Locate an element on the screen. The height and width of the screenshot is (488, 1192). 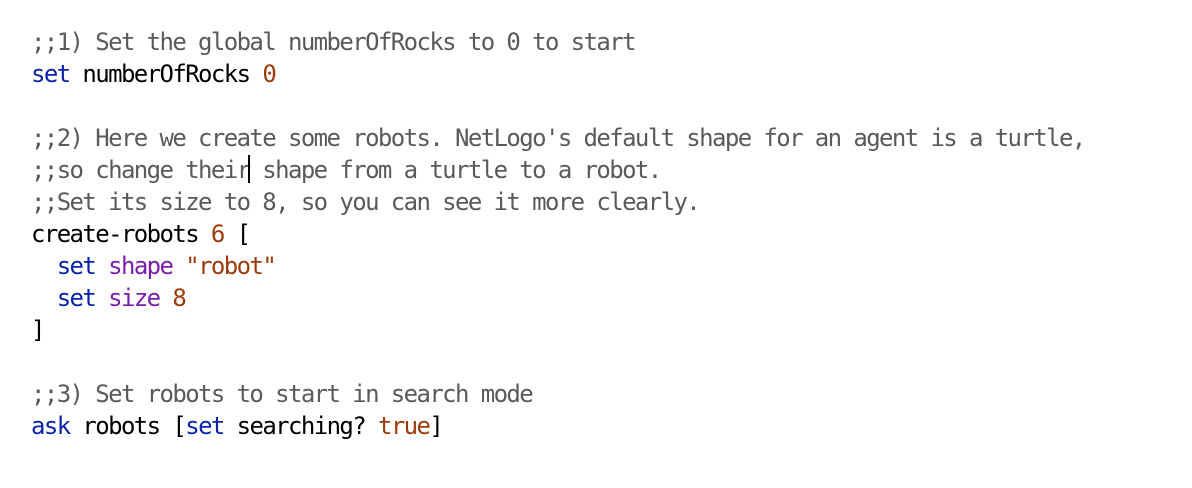
code-text: [ is located at coordinates (237, 234).